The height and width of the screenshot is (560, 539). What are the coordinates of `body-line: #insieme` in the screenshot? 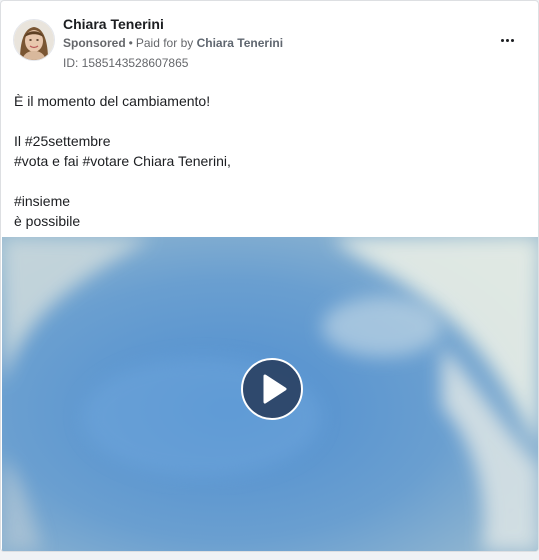 It's located at (42, 201).